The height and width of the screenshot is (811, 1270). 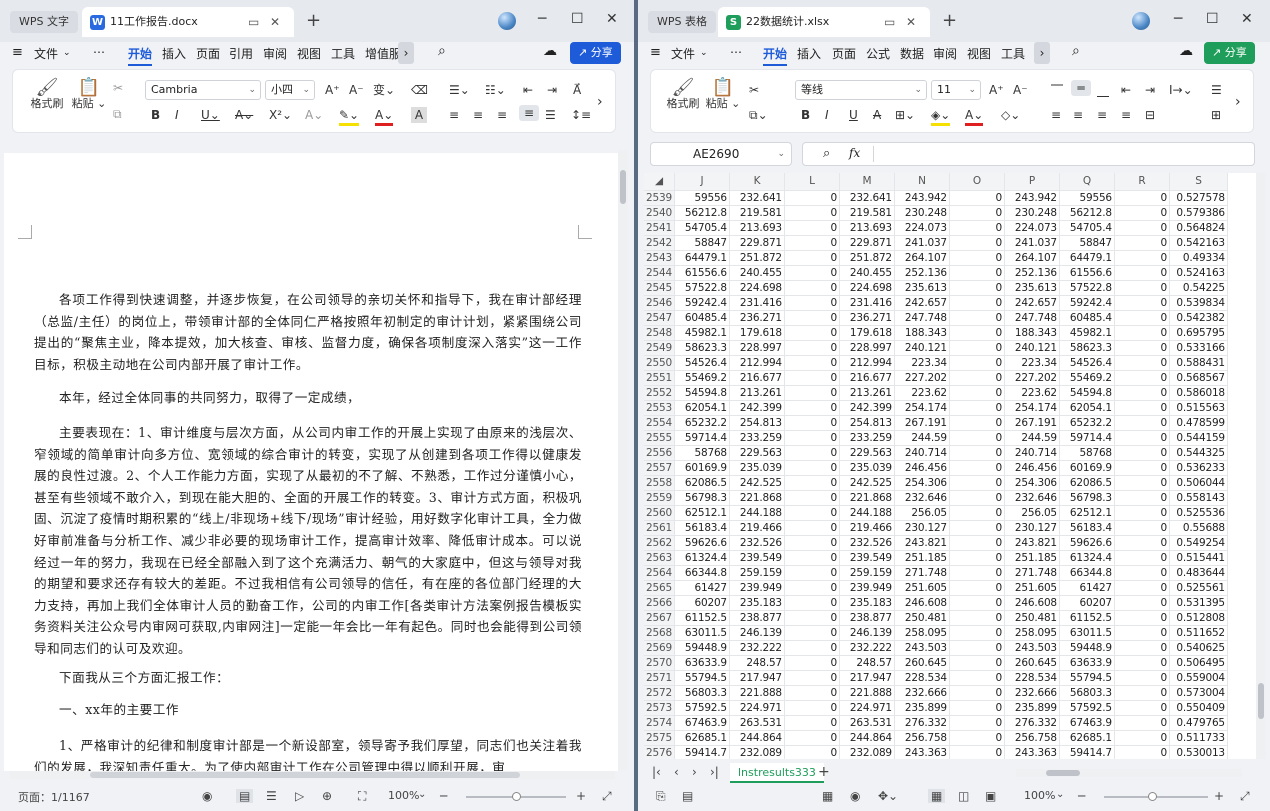 I want to click on char-shading-icon: A, so click(x=419, y=115).